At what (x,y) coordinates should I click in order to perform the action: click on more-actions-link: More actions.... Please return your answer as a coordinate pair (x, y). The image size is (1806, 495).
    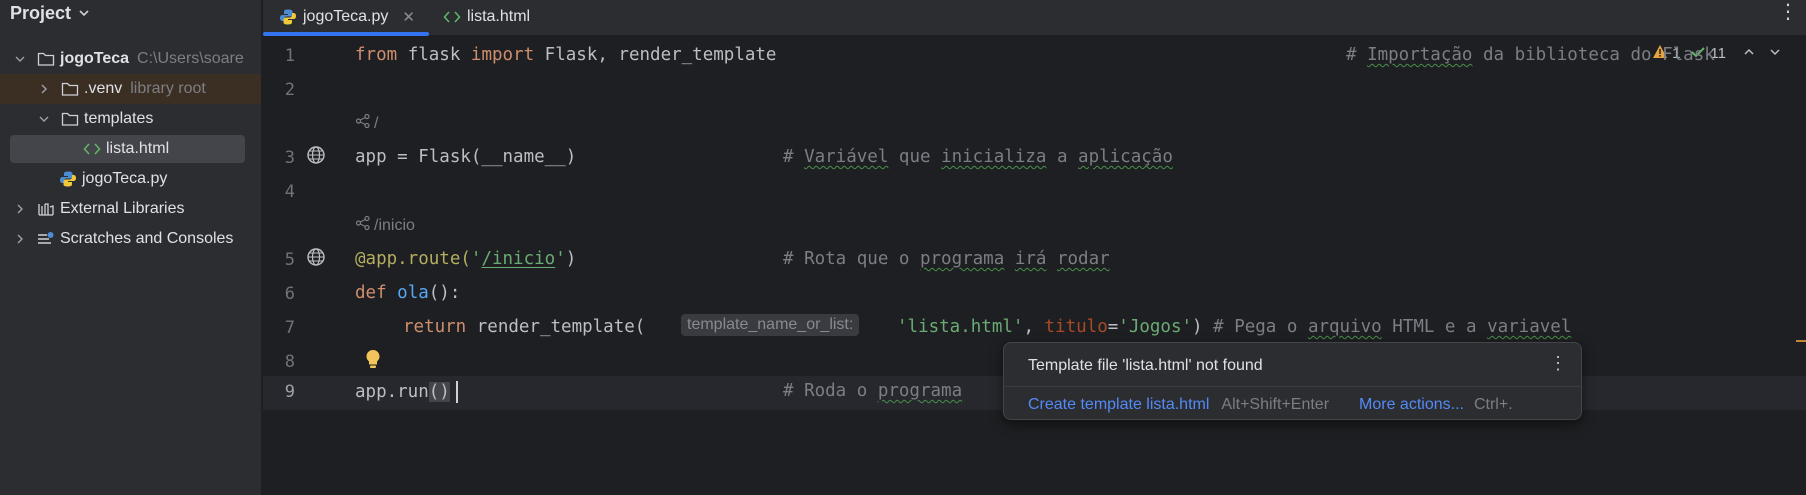
    Looking at the image, I should click on (1411, 405).